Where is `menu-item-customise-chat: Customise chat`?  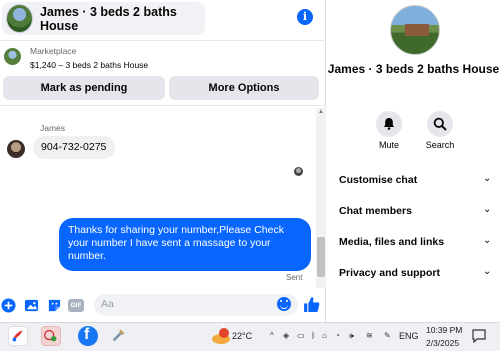 menu-item-customise-chat: Customise chat is located at coordinates (418, 180).